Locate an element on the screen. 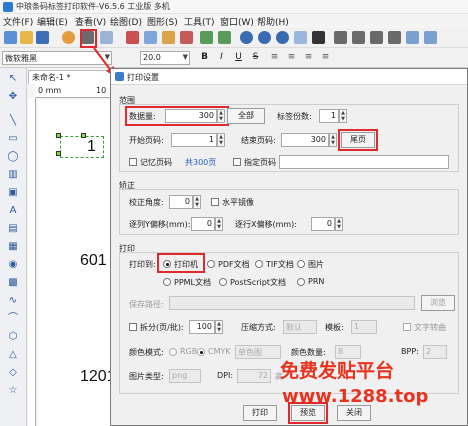 The image size is (468, 426). dpi-field: 72 is located at coordinates (254, 376).